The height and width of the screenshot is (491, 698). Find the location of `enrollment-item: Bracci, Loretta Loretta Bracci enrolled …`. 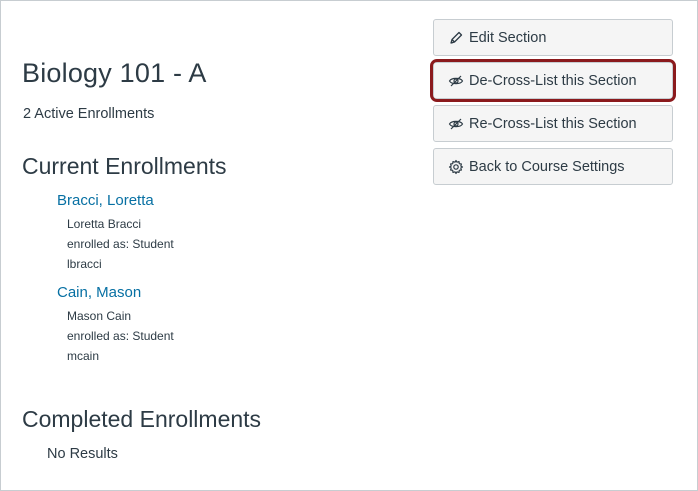

enrollment-item: Bracci, Loretta Loretta Bracci enrolled … is located at coordinates (115, 233).